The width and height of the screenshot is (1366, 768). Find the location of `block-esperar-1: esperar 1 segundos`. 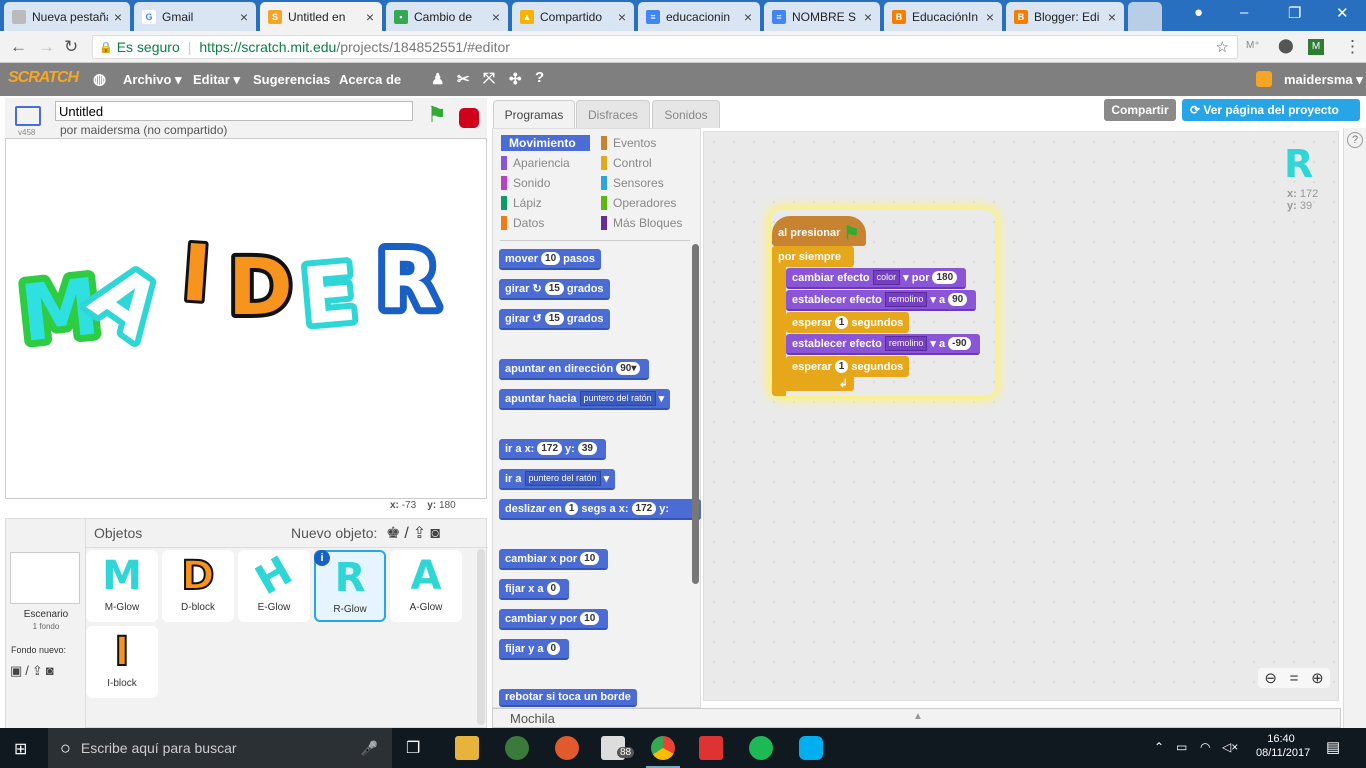

block-esperar-1: esperar 1 segundos is located at coordinates (848, 322).